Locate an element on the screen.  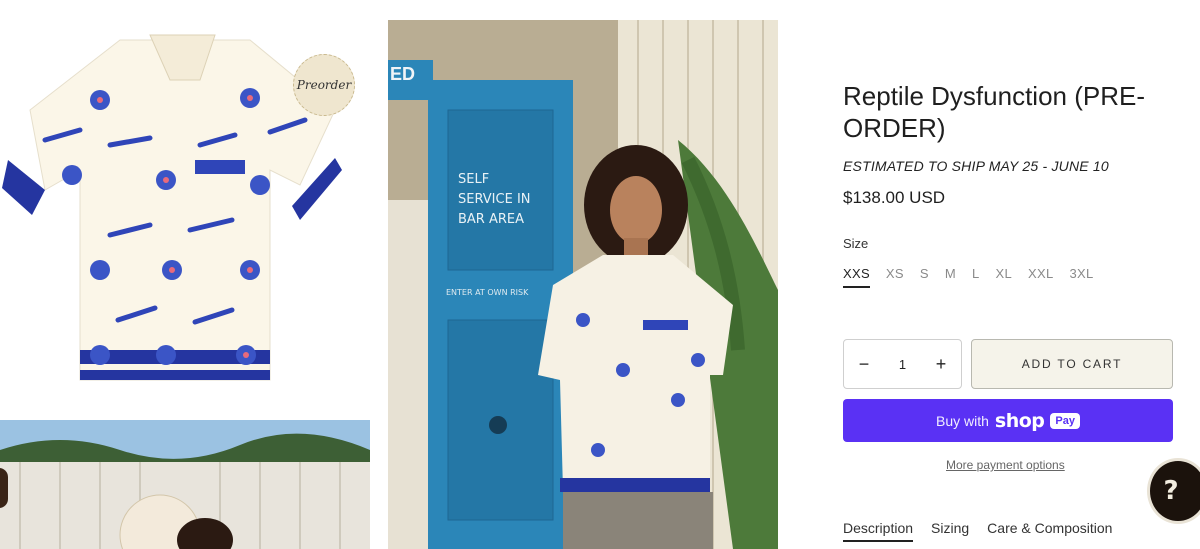
size-option-m: M is located at coordinates (950, 277).